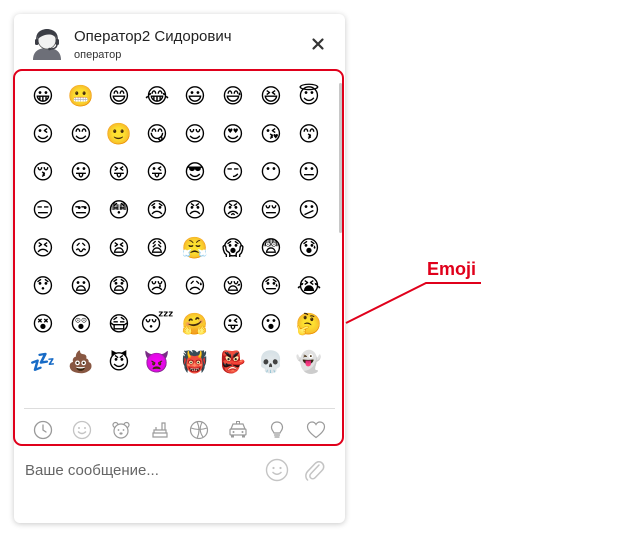 This screenshot has height=540, width=640. Describe the element at coordinates (233, 362) in the screenshot. I see `emoji-item: 👺` at that location.